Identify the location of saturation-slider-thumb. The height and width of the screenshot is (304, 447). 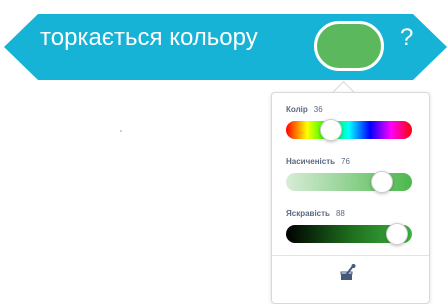
(381, 182).